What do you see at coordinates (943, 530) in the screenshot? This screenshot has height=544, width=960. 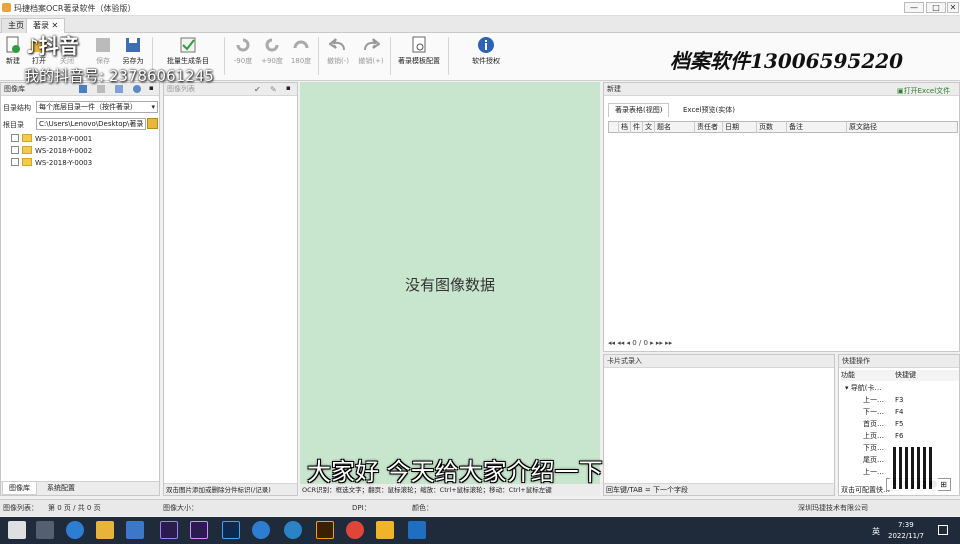 I see `notification-icon` at bounding box center [943, 530].